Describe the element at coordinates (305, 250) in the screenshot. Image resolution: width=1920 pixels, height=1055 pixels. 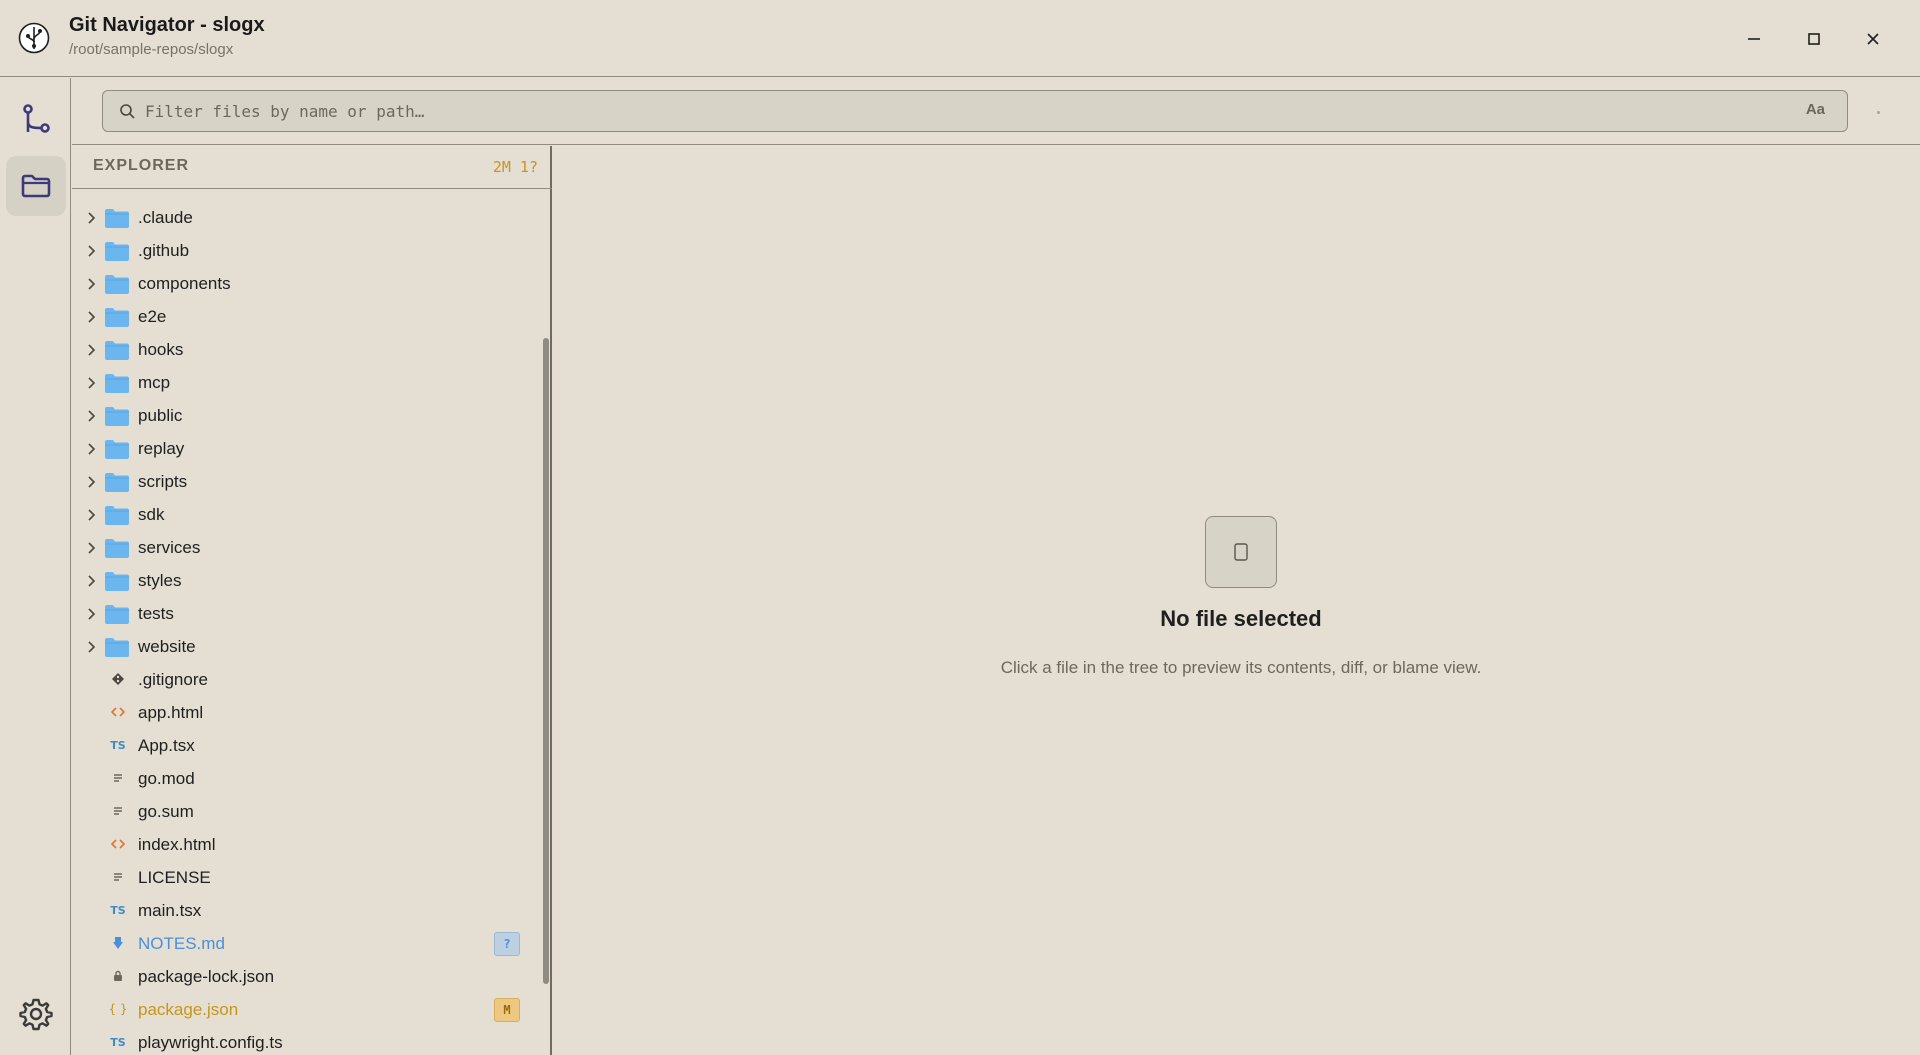
I see `folder-row: .github` at that location.